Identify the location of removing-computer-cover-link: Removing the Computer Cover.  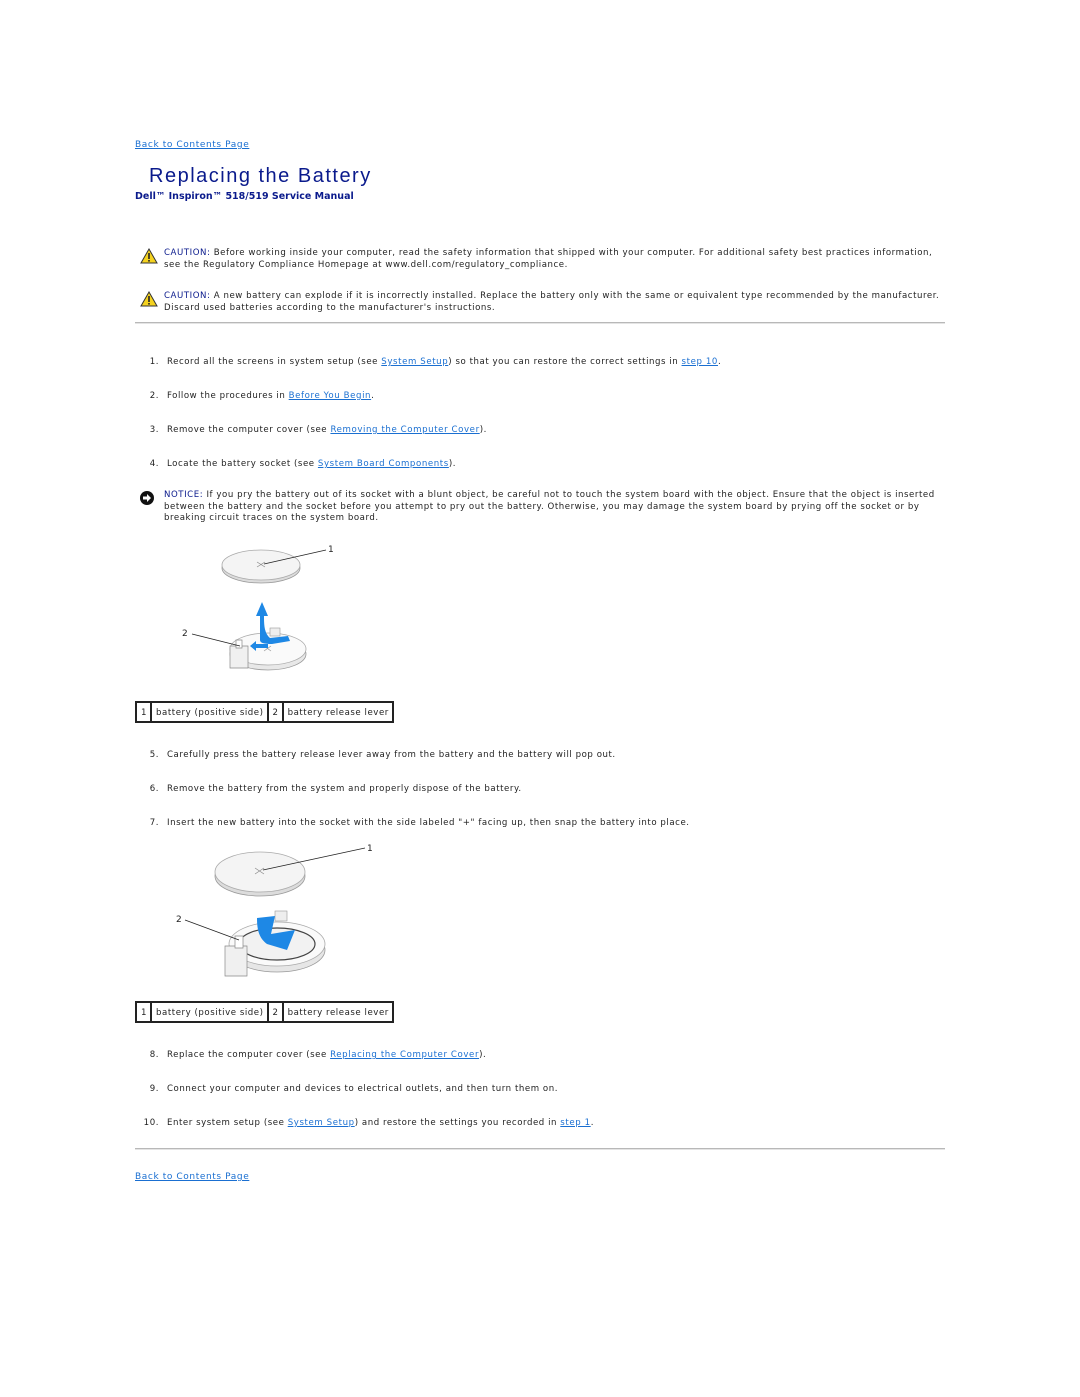
(404, 430).